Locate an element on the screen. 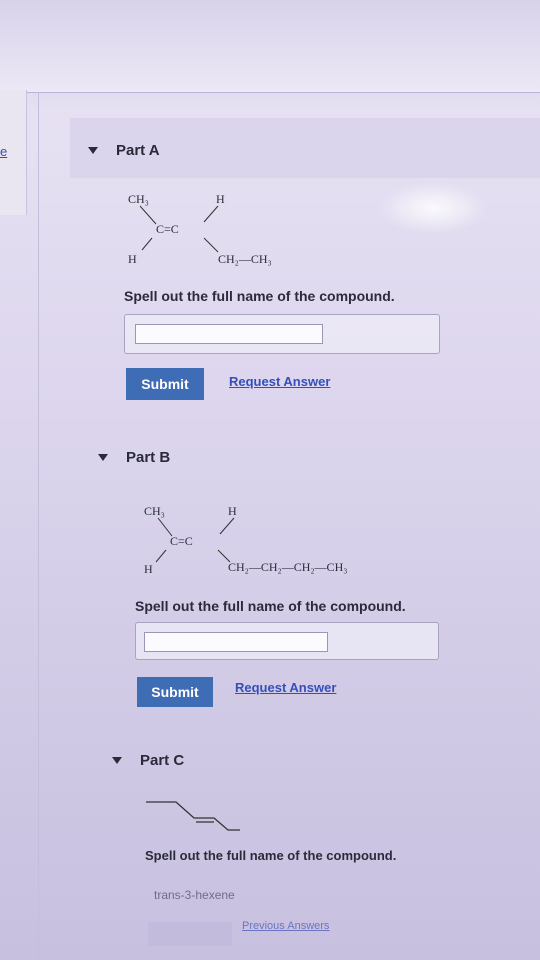 The width and height of the screenshot is (540, 960). part-c-previous-answers-link: Previous Answers is located at coordinates (285, 926).